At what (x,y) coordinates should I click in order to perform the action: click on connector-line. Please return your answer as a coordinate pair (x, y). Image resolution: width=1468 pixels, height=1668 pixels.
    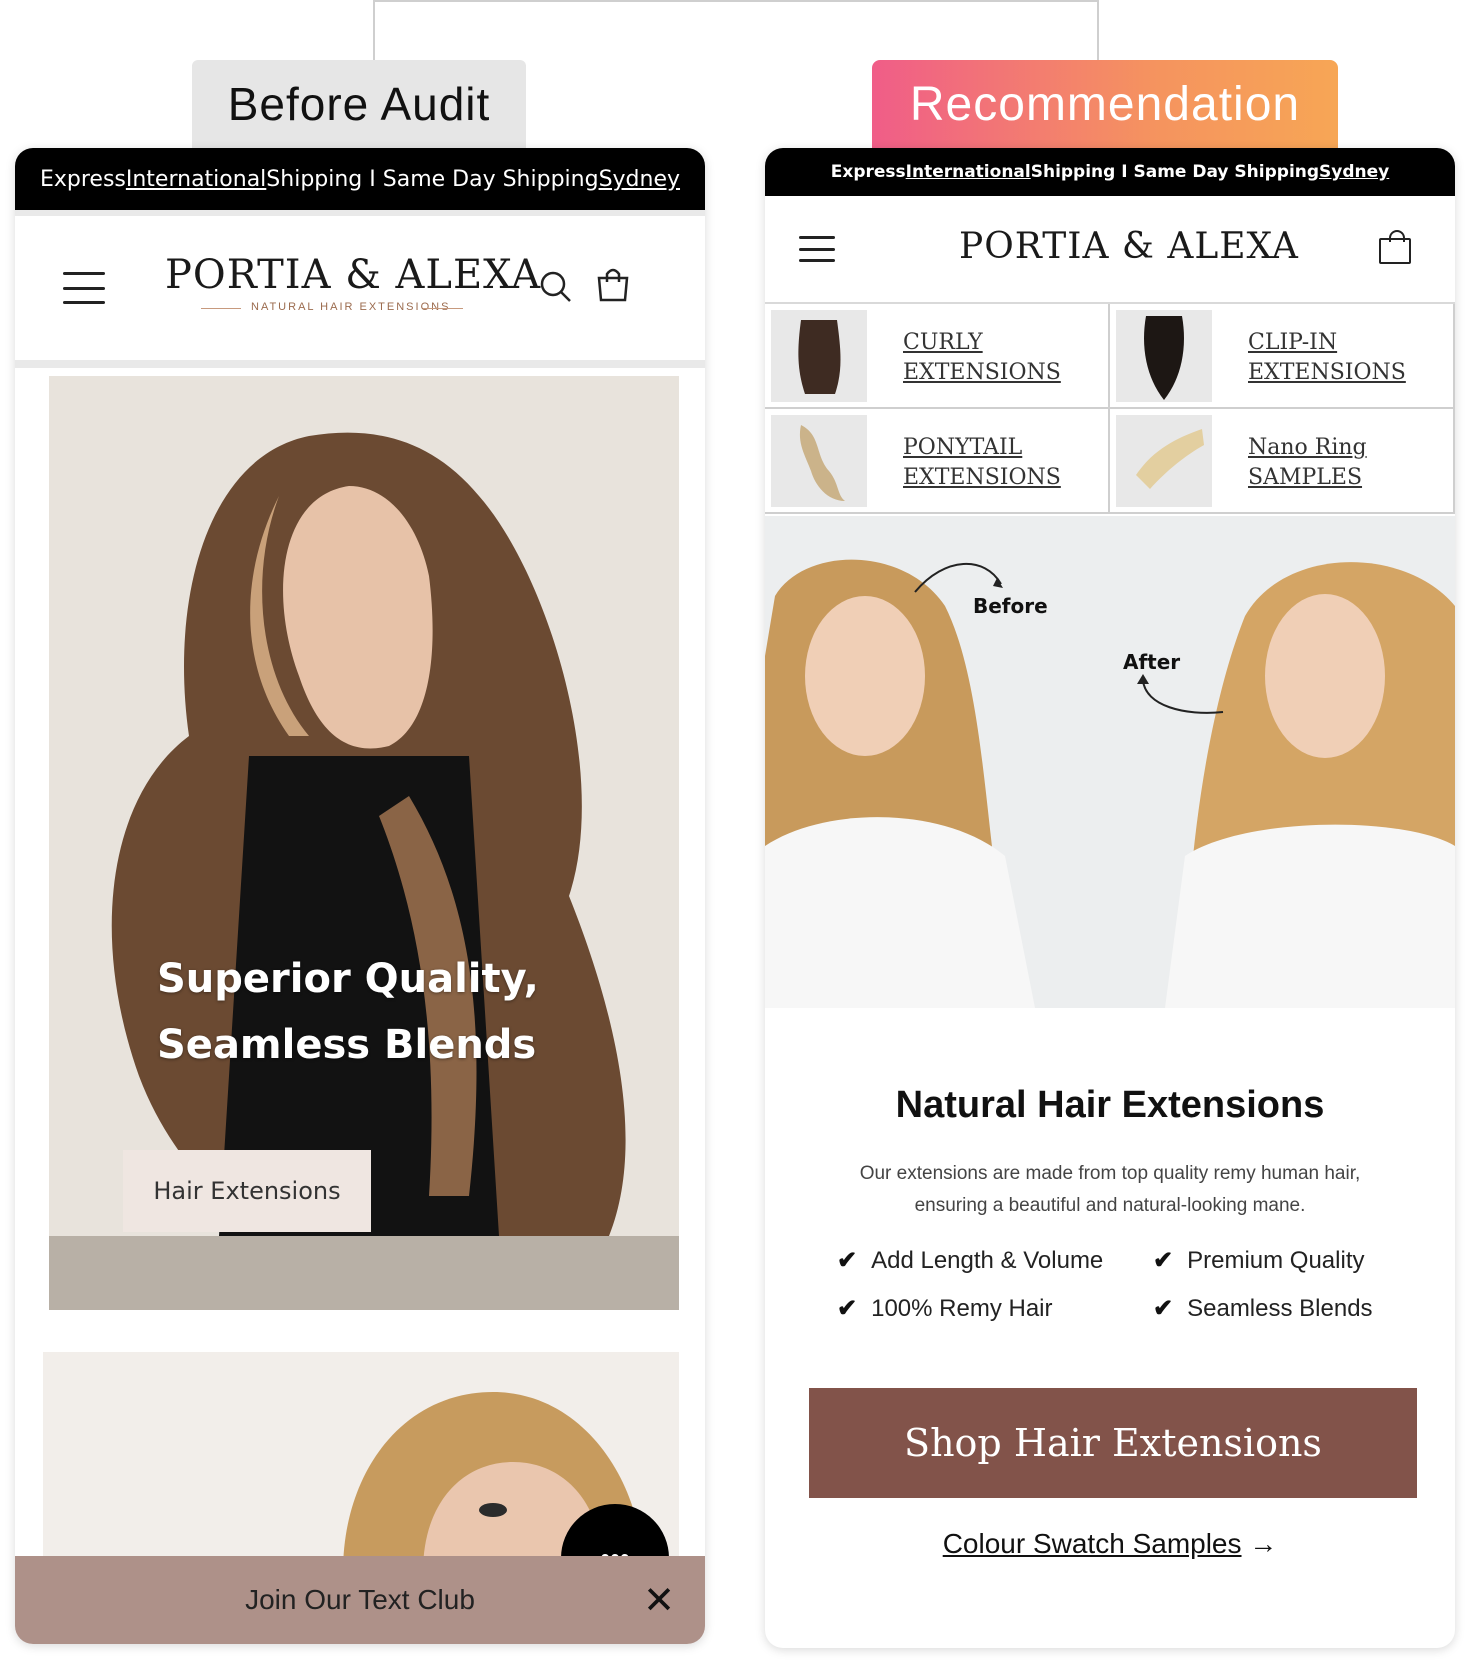
    Looking at the image, I should click on (736, 32).